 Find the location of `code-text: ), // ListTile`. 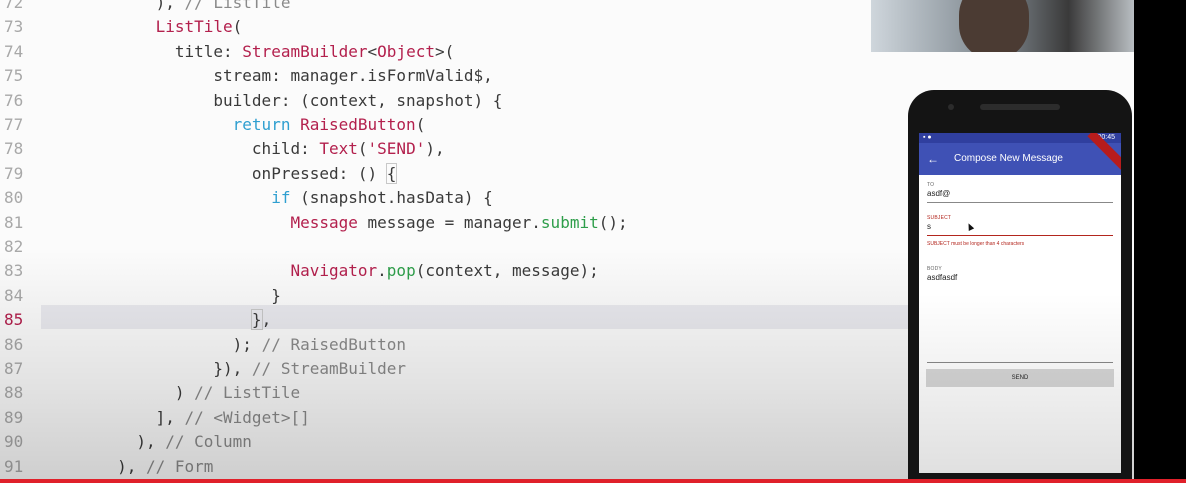

code-text: ), // ListTile is located at coordinates (165, 7).